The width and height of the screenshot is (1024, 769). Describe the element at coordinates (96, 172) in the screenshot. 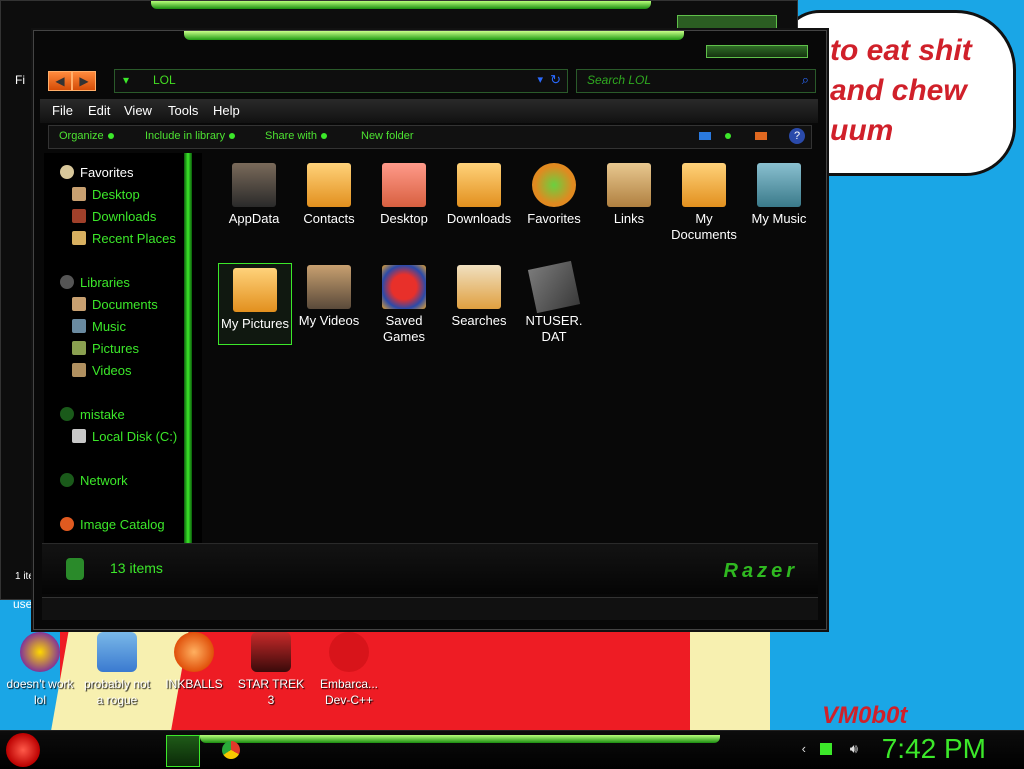

I see `nav-favorites: Favorites` at that location.